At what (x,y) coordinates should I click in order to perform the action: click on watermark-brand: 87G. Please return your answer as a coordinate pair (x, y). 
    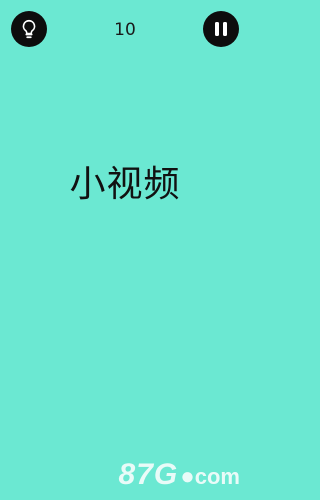
    Looking at the image, I should click on (148, 474).